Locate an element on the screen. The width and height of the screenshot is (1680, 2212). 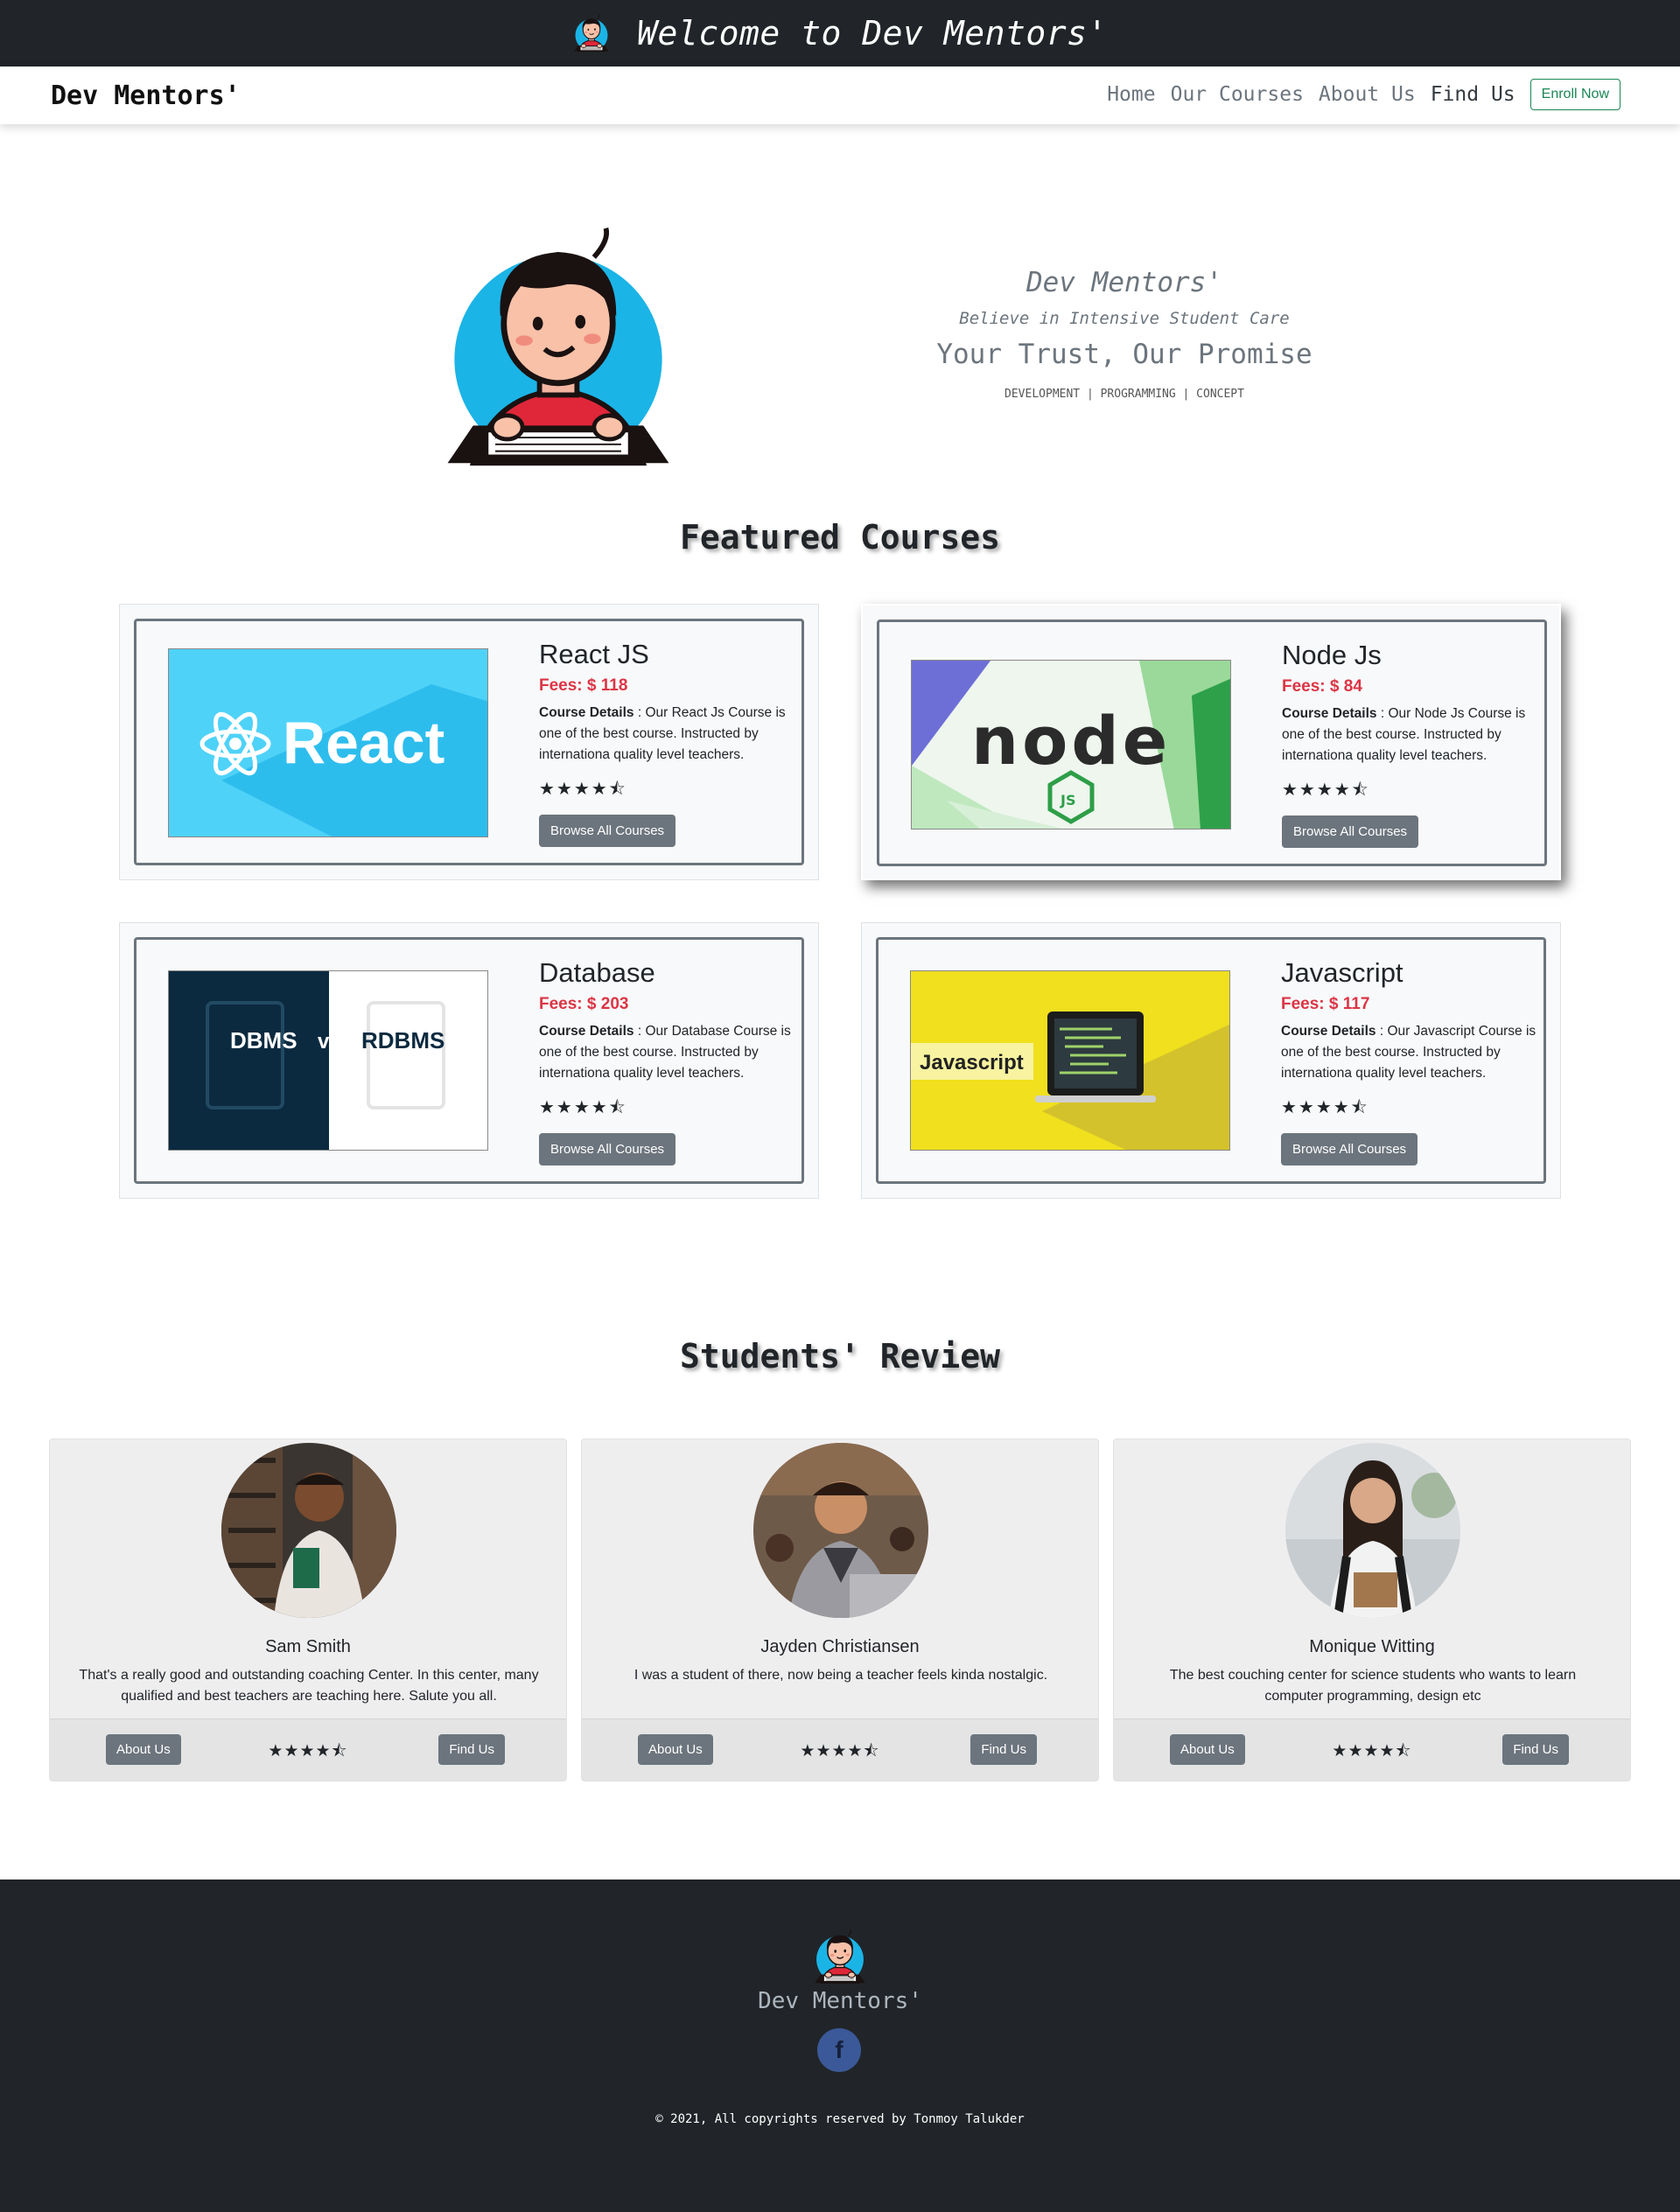
course-name: Database is located at coordinates (597, 972).